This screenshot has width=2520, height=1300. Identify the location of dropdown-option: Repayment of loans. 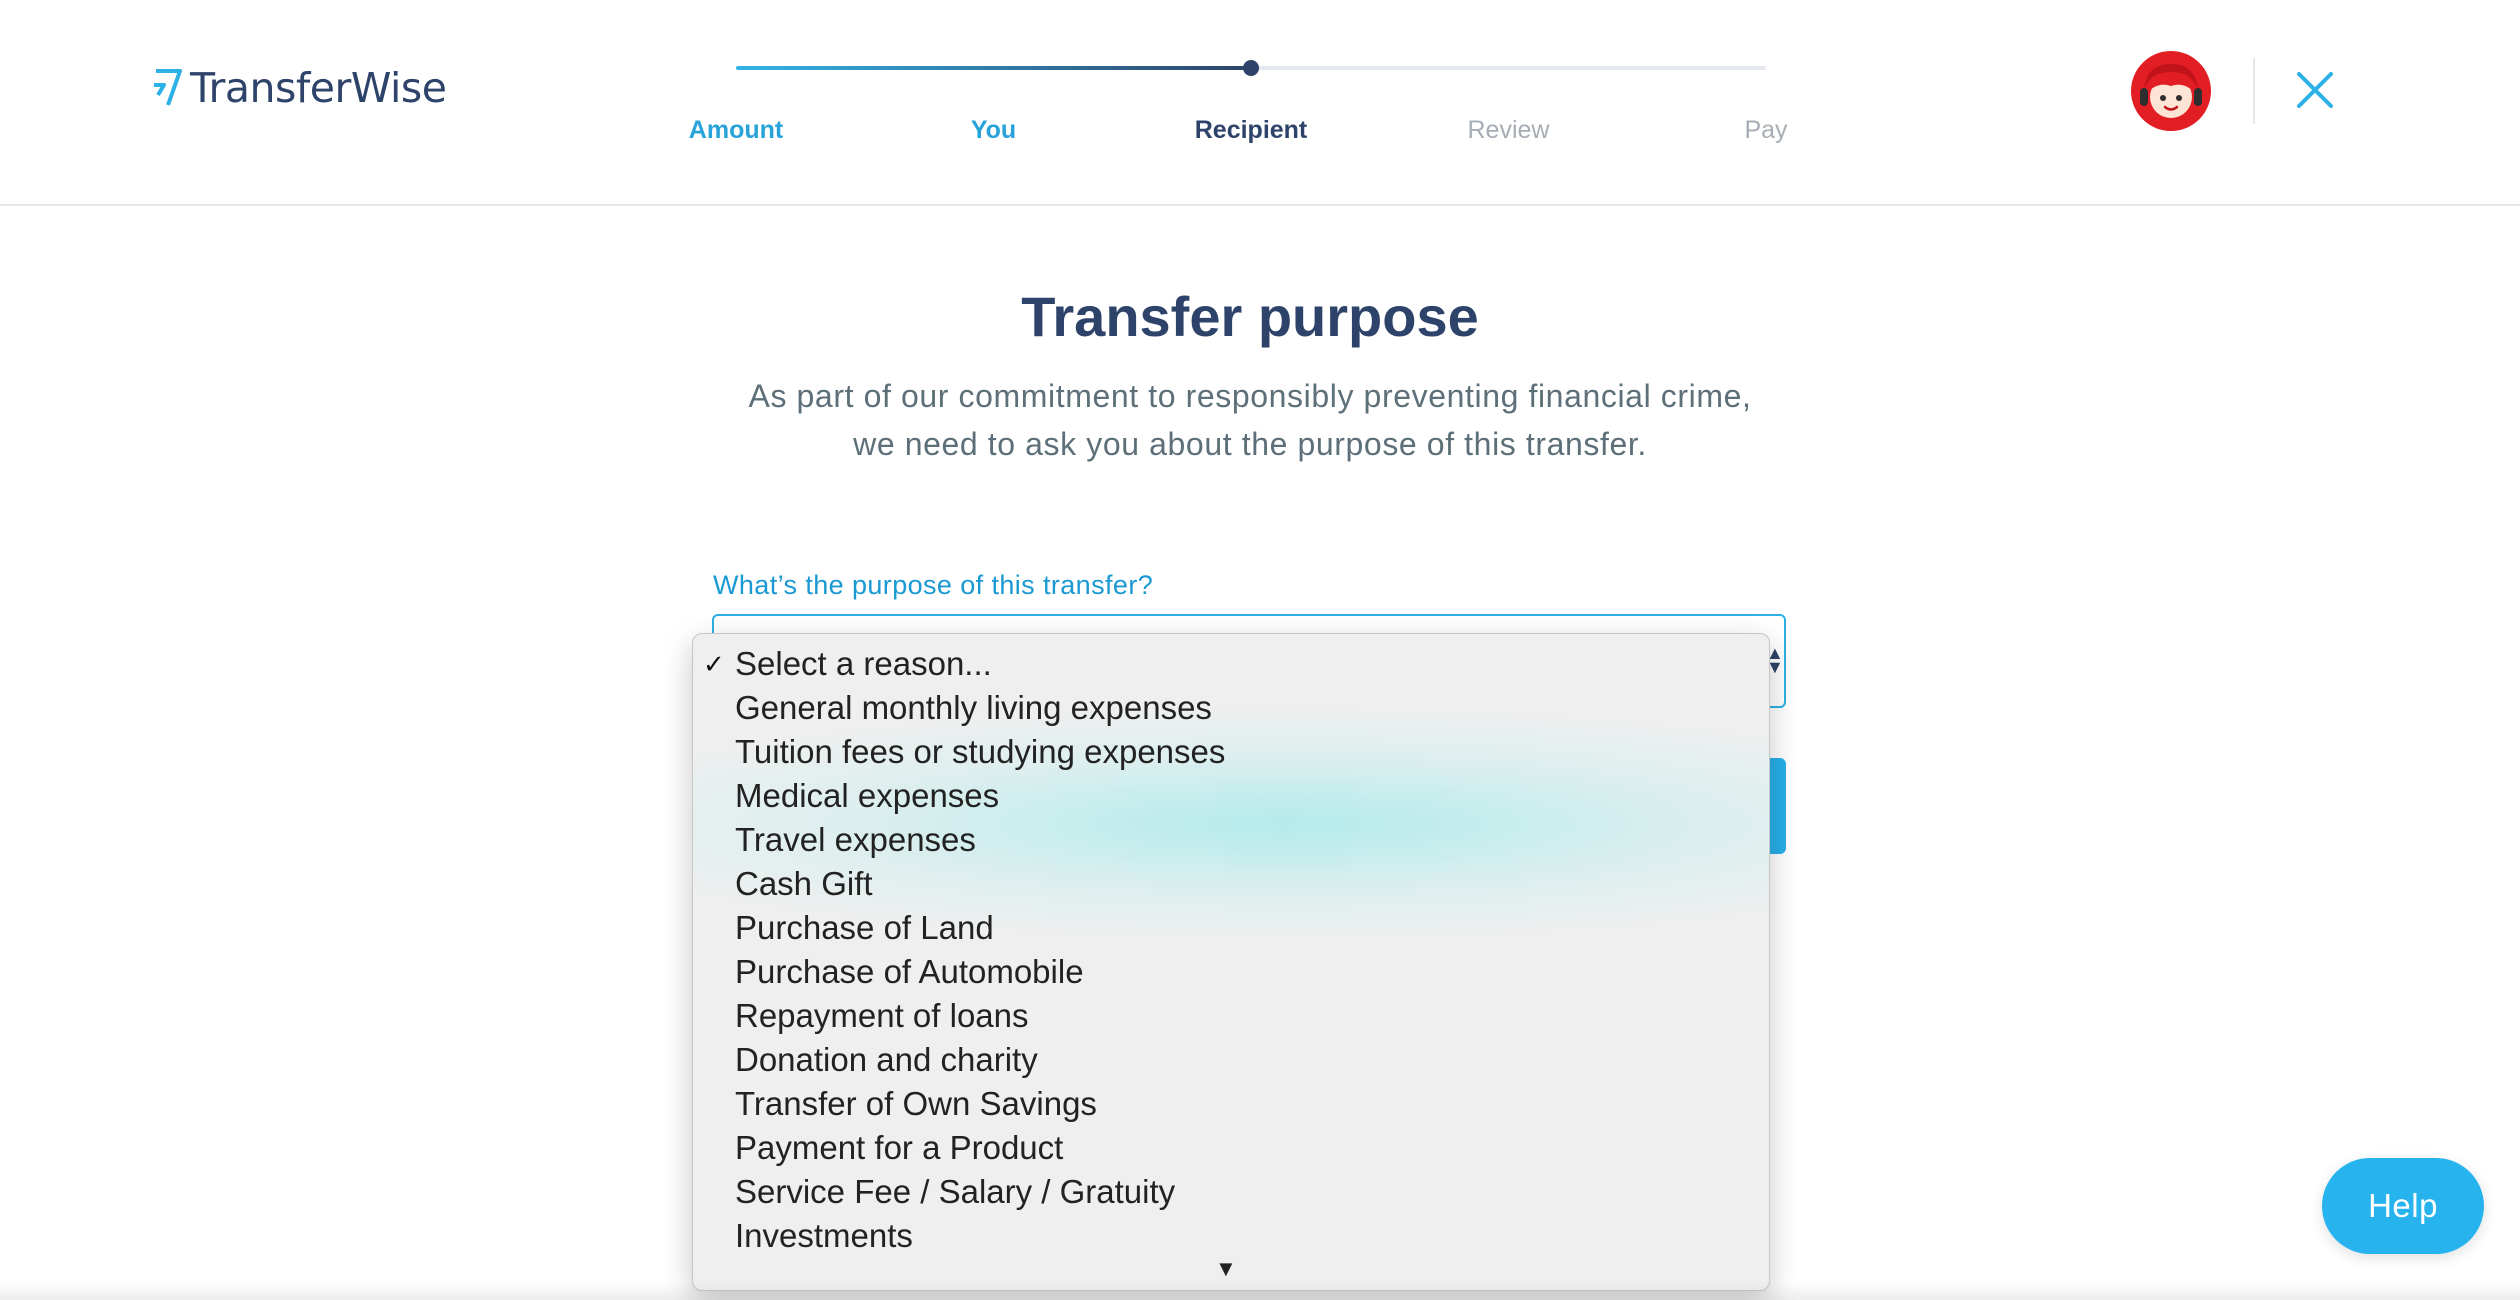
(882, 1016).